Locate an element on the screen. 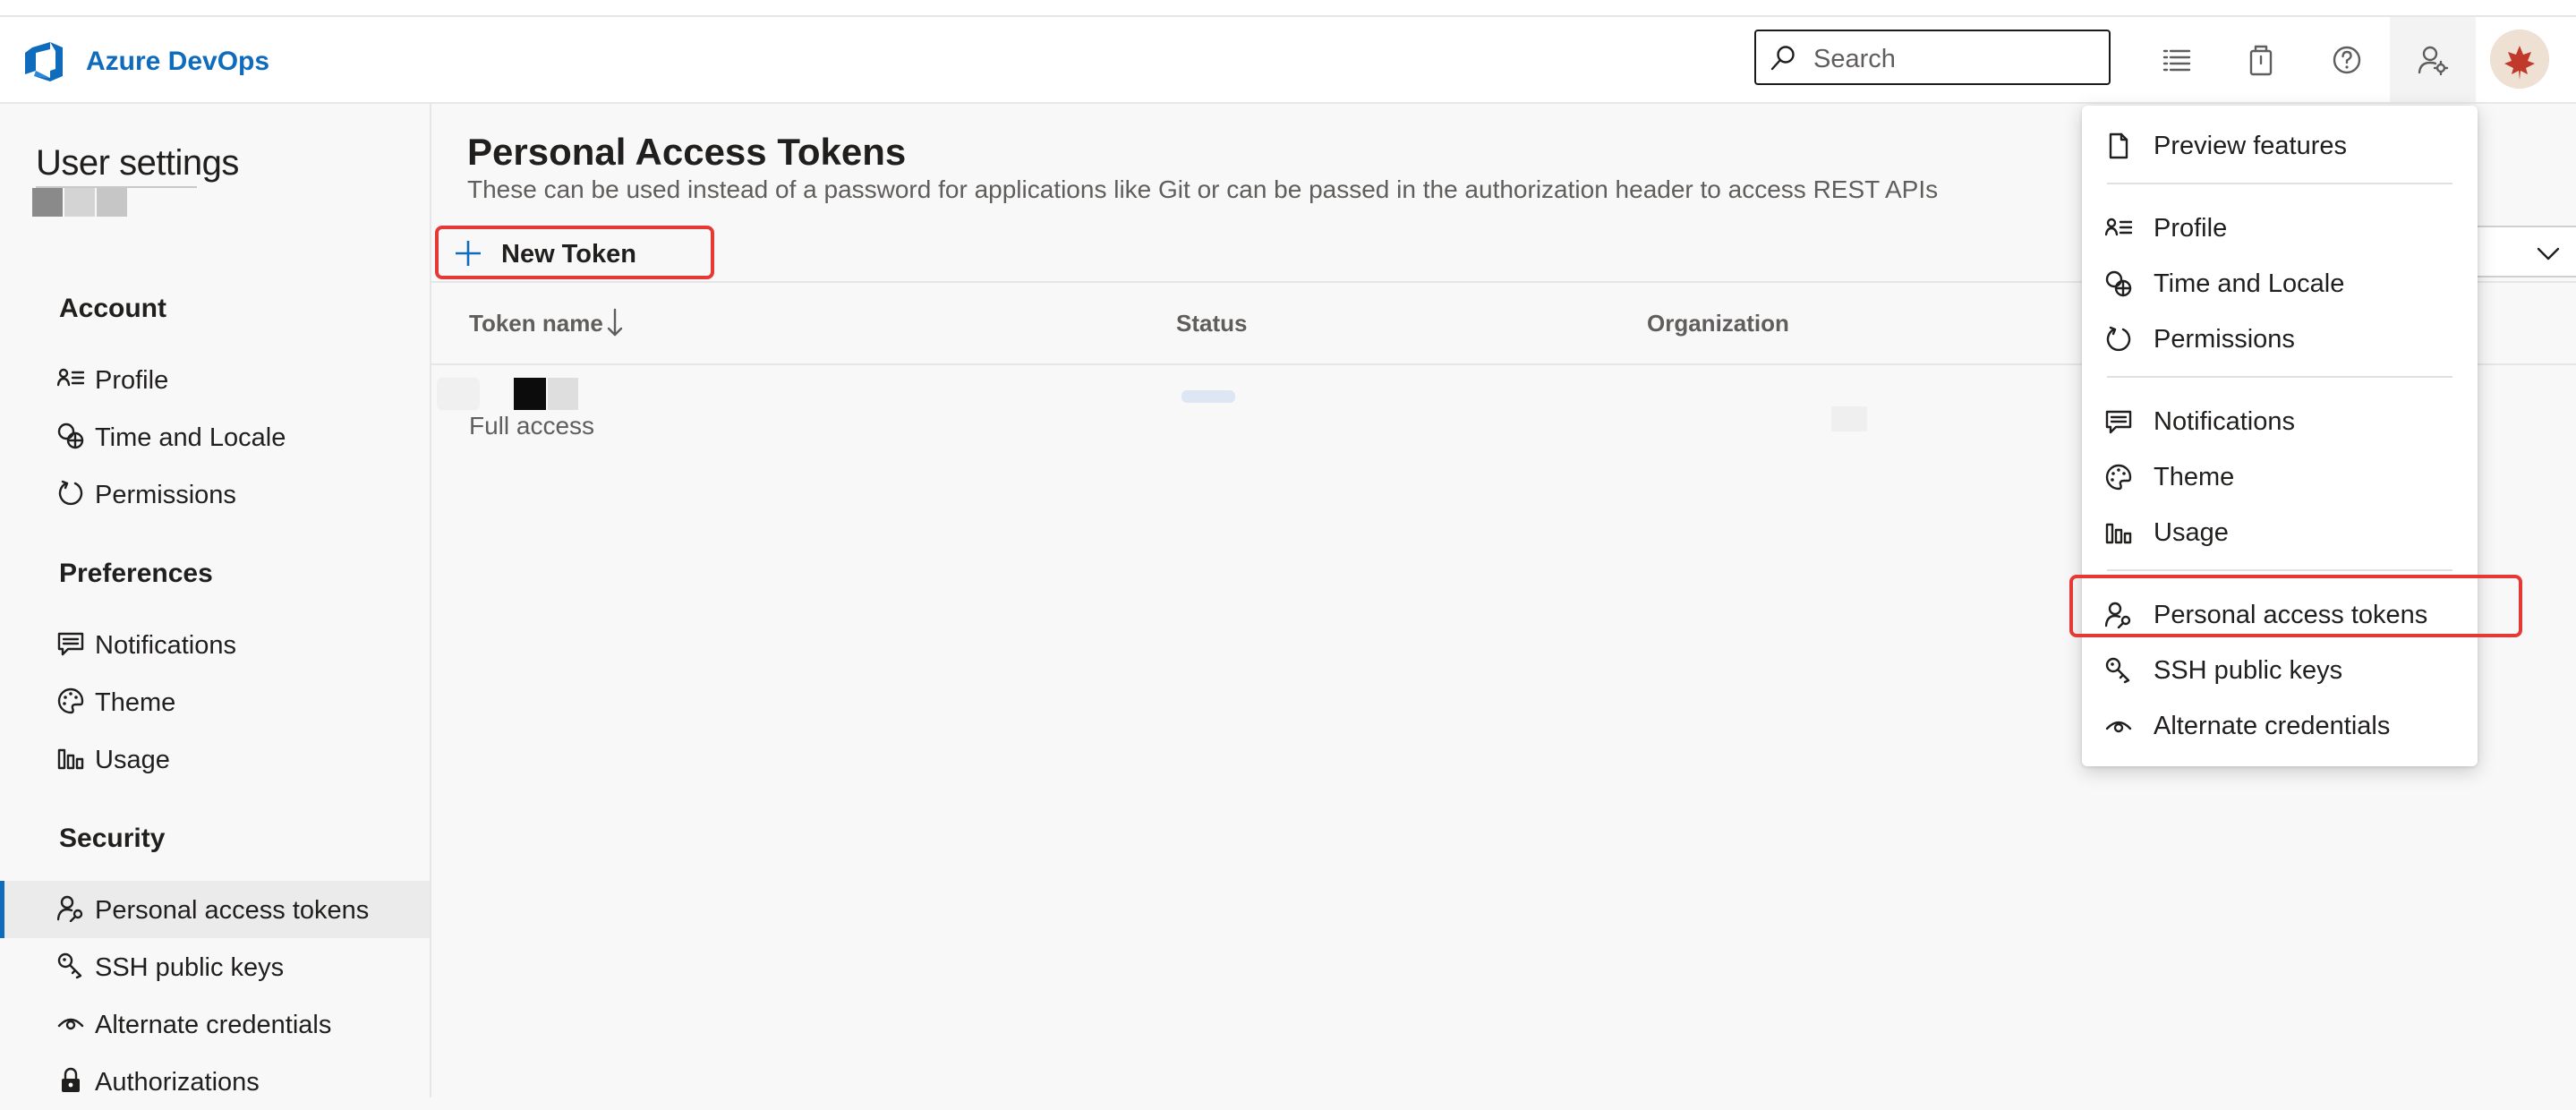 This screenshot has height=1110, width=2576. chevron-down-icon is located at coordinates (2548, 253).